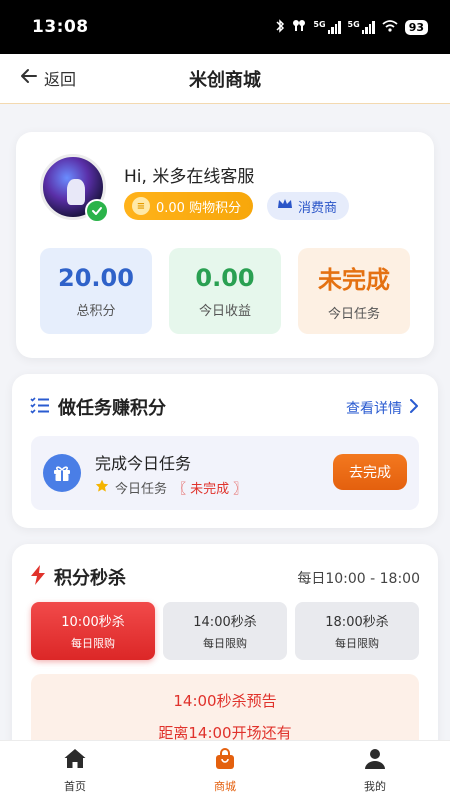 Image resolution: width=450 pixels, height=800 pixels. What do you see at coordinates (225, 27) in the screenshot?
I see `status-bar: 13:08 5G 5G 93` at bounding box center [225, 27].